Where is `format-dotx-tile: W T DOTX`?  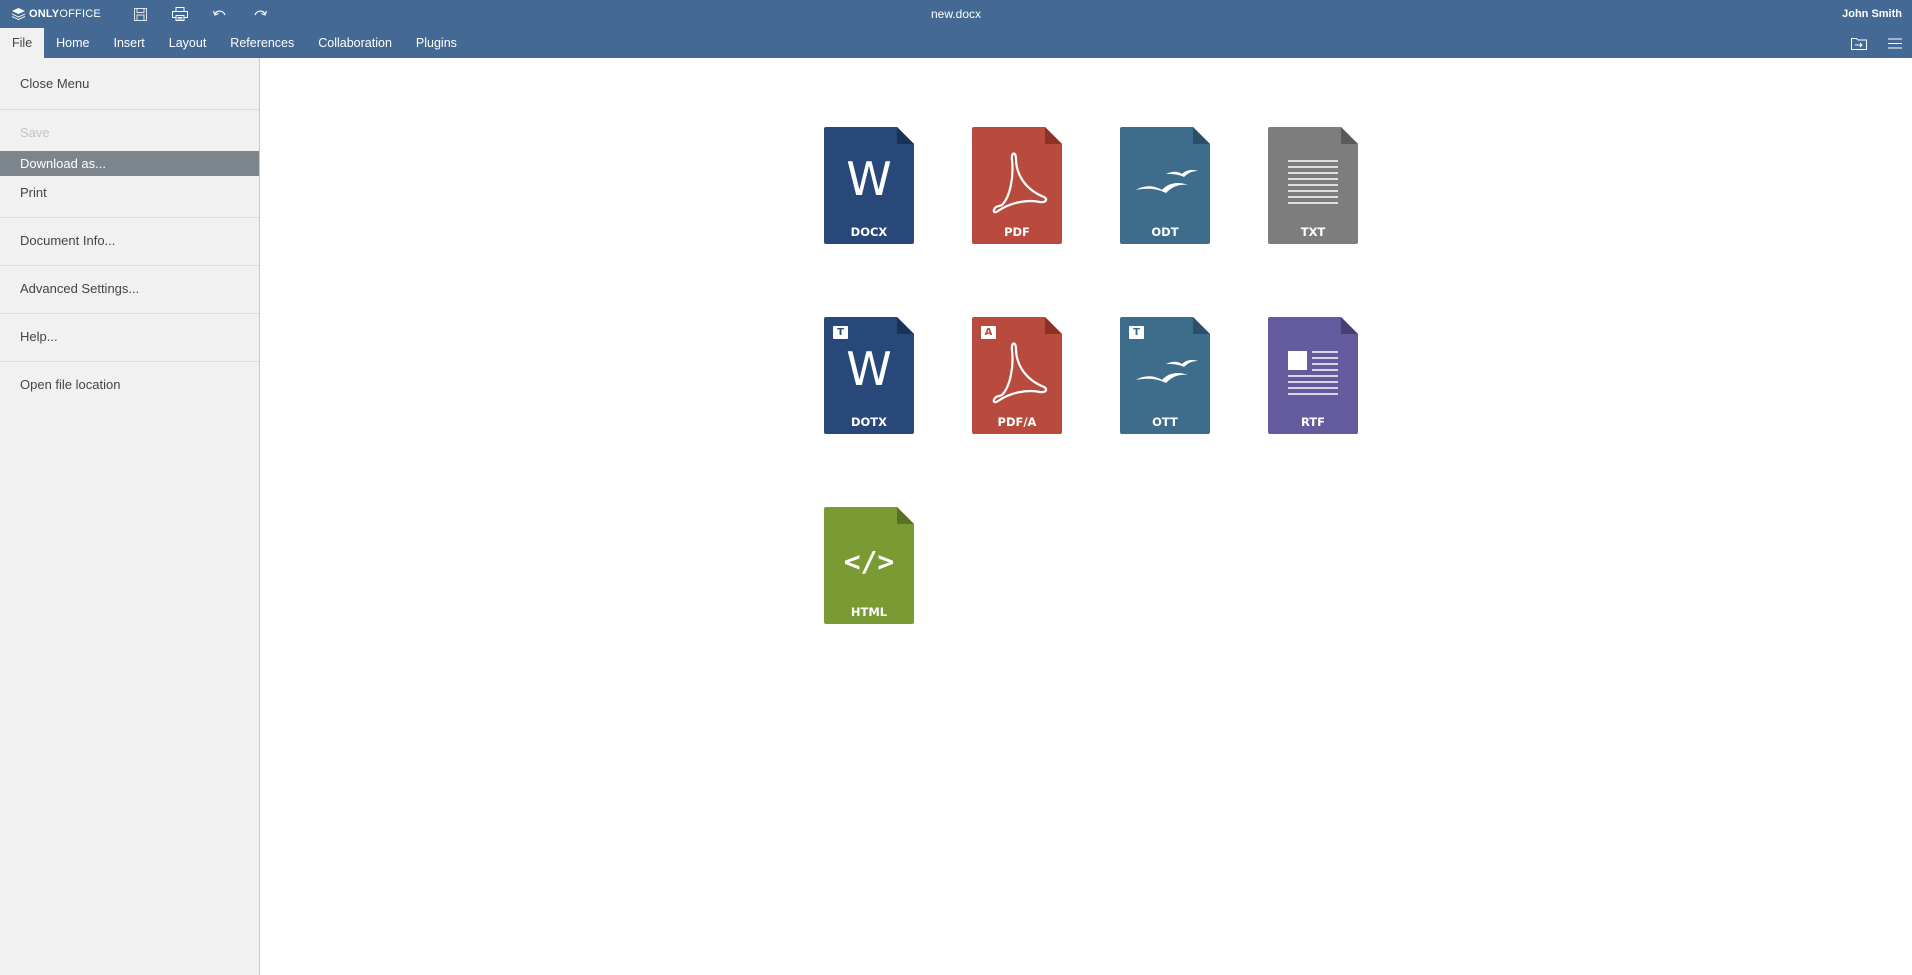 format-dotx-tile: W T DOTX is located at coordinates (869, 375).